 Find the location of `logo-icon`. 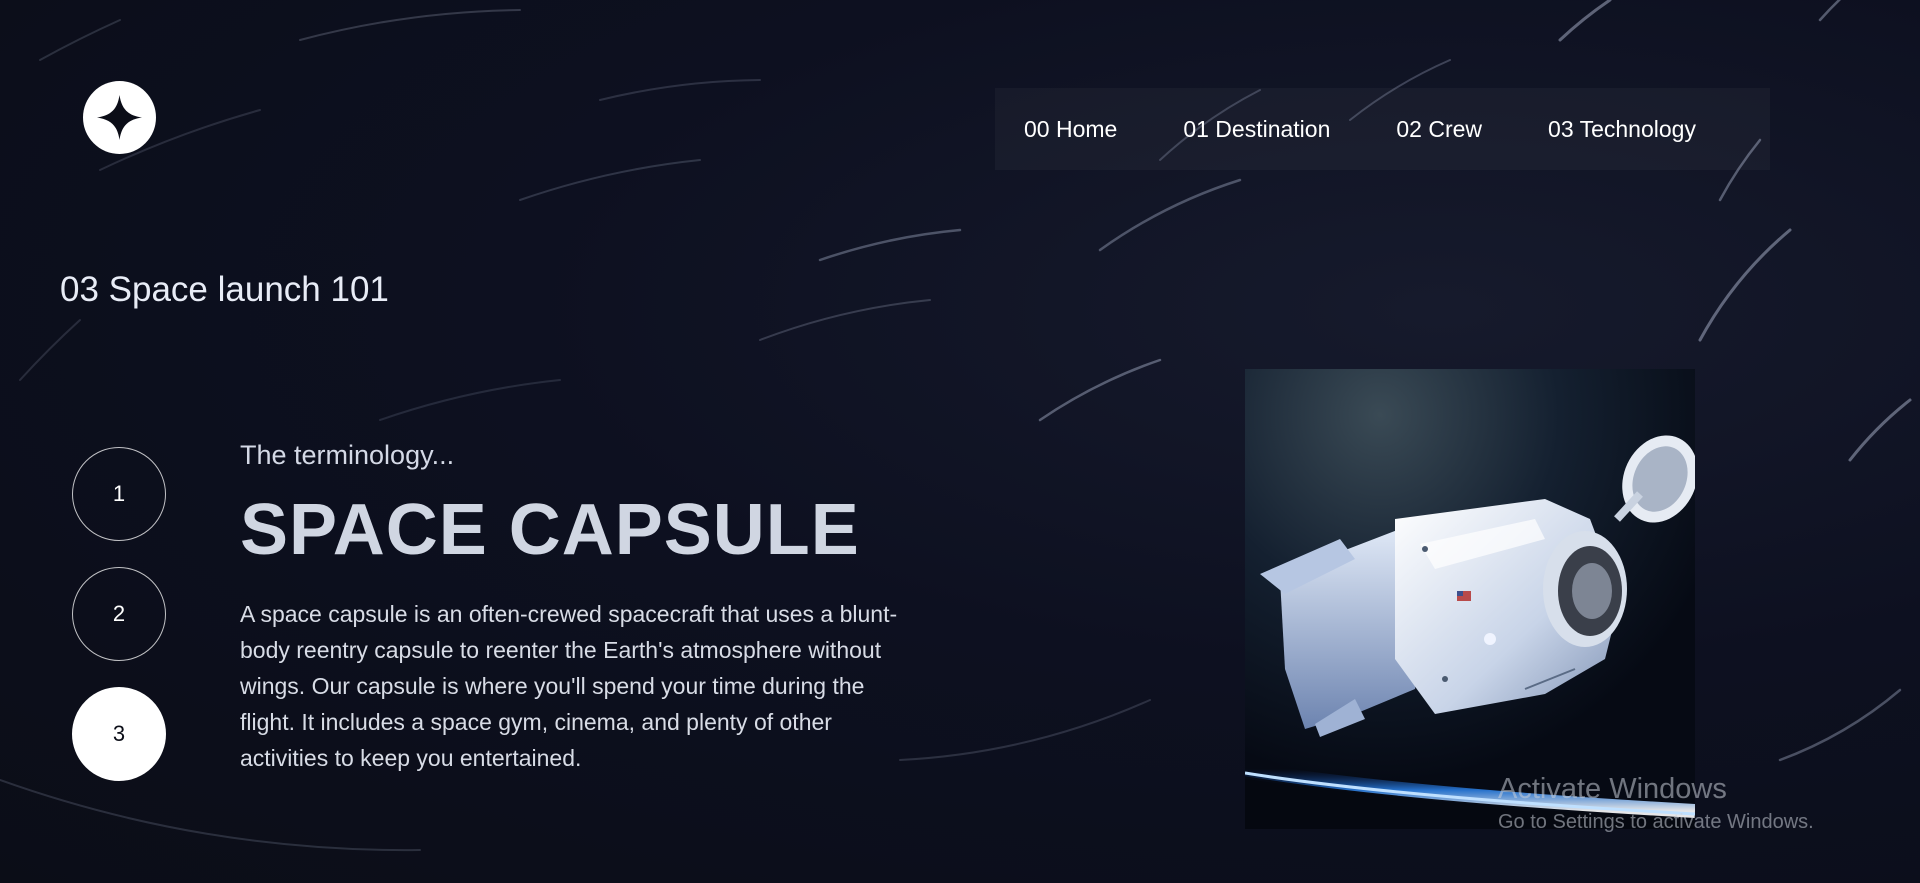

logo-icon is located at coordinates (119, 117).